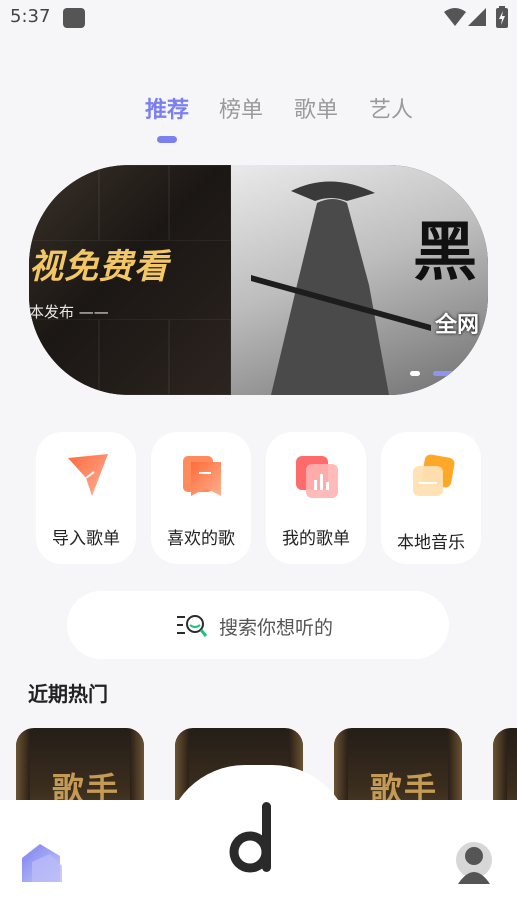  I want to click on my-playlist-icon, so click(317, 477).